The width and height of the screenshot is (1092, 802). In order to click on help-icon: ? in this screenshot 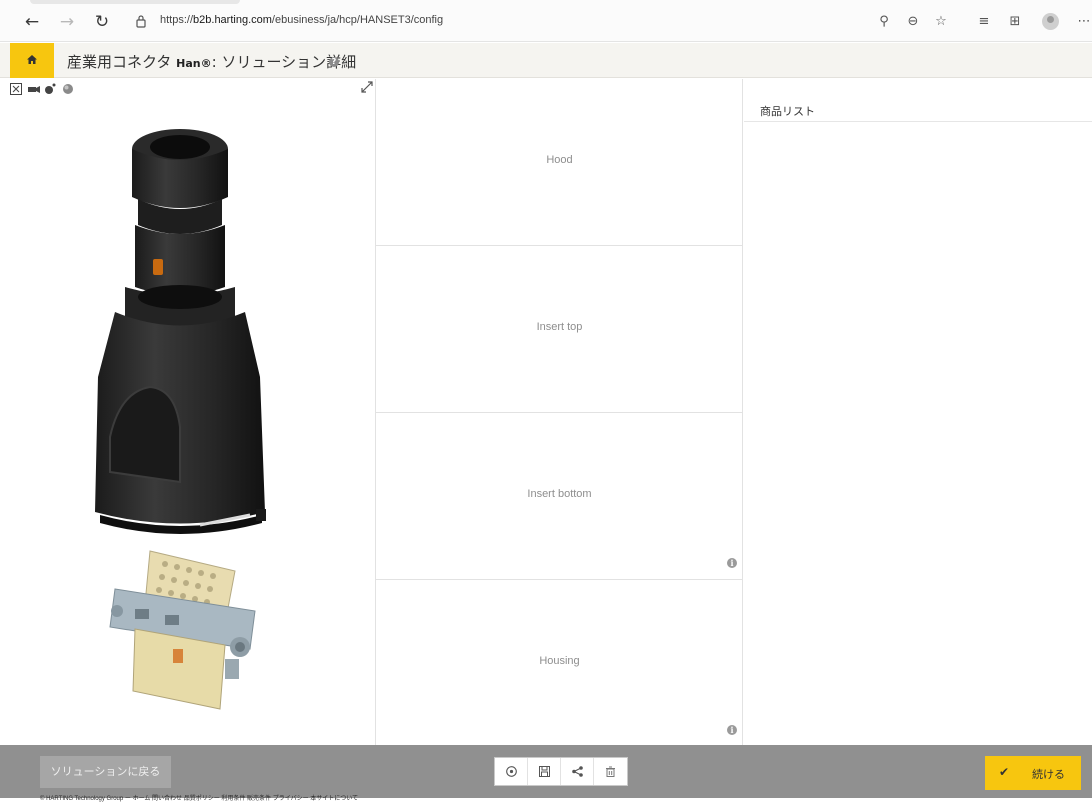, I will do `click(334, 62)`.